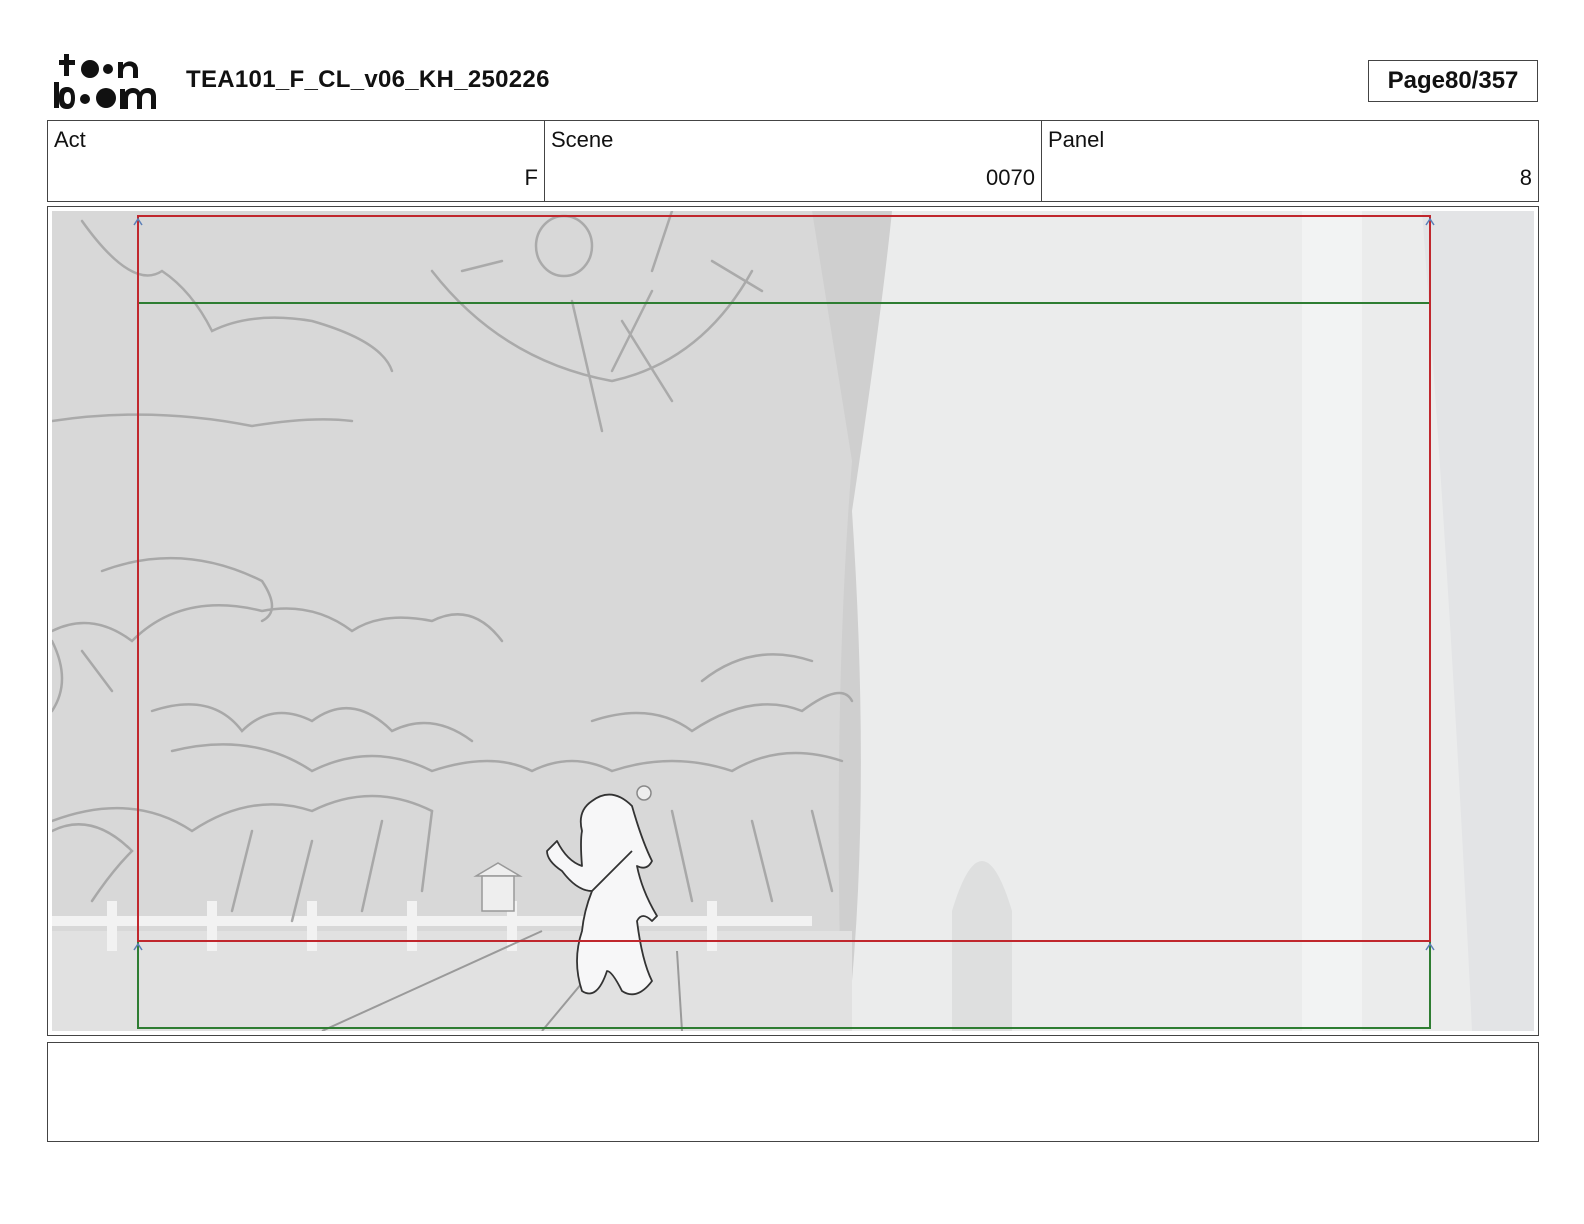 Image resolution: width=1584 pixels, height=1224 pixels. What do you see at coordinates (793, 1092) in the screenshot?
I see `notes-box` at bounding box center [793, 1092].